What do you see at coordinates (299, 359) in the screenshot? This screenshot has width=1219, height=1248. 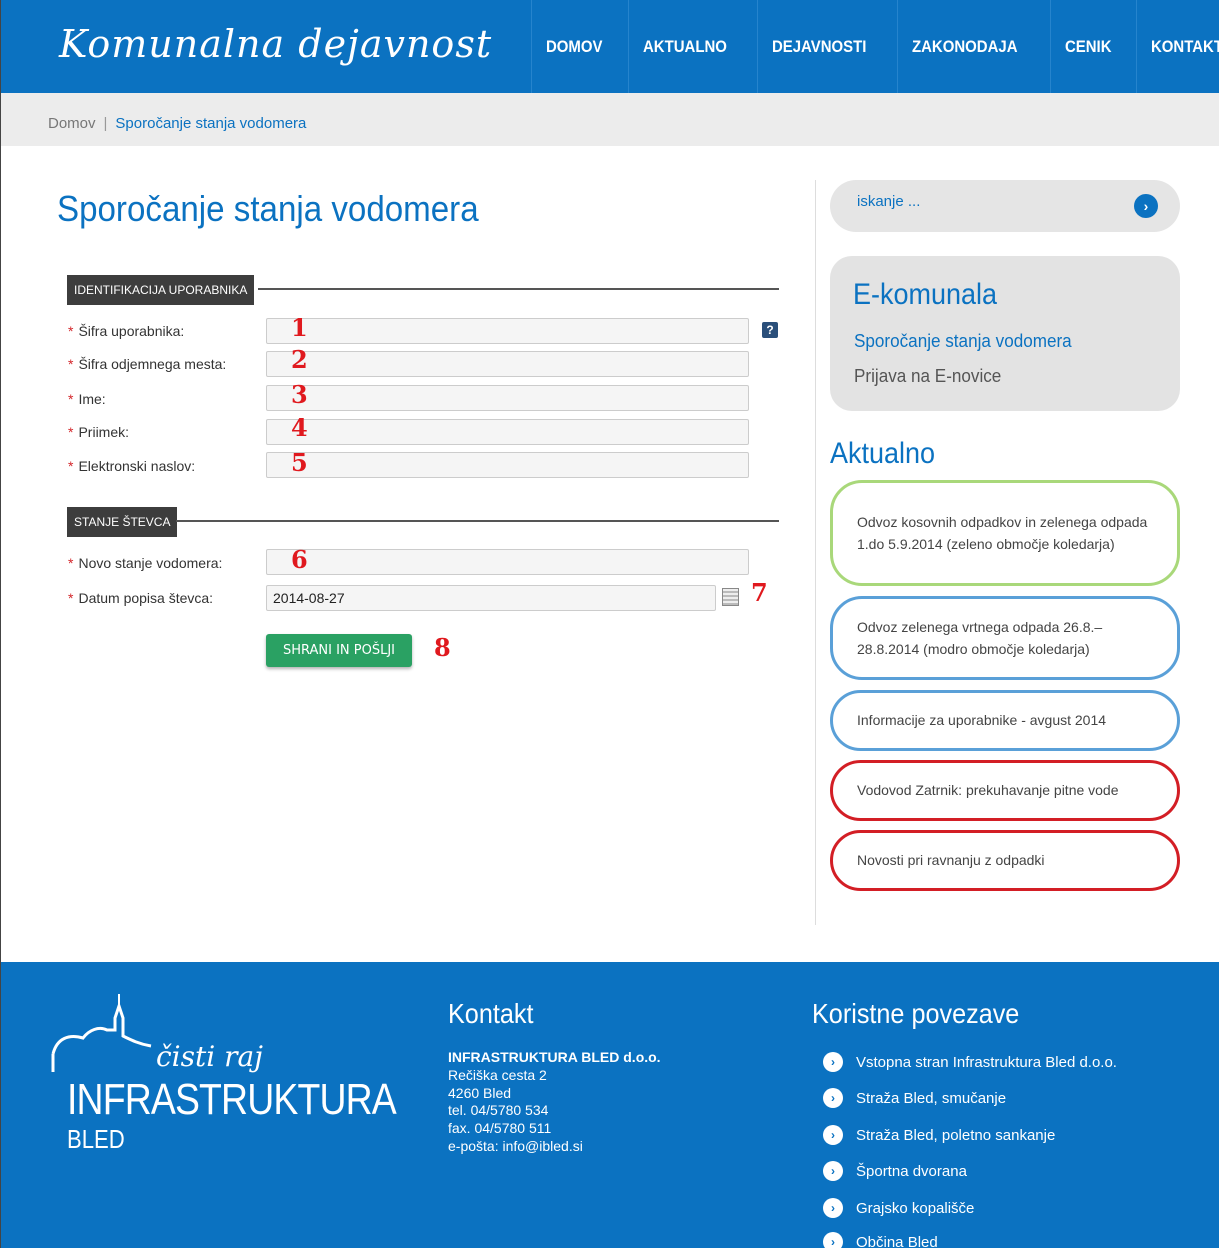 I see `marker-2: 2` at bounding box center [299, 359].